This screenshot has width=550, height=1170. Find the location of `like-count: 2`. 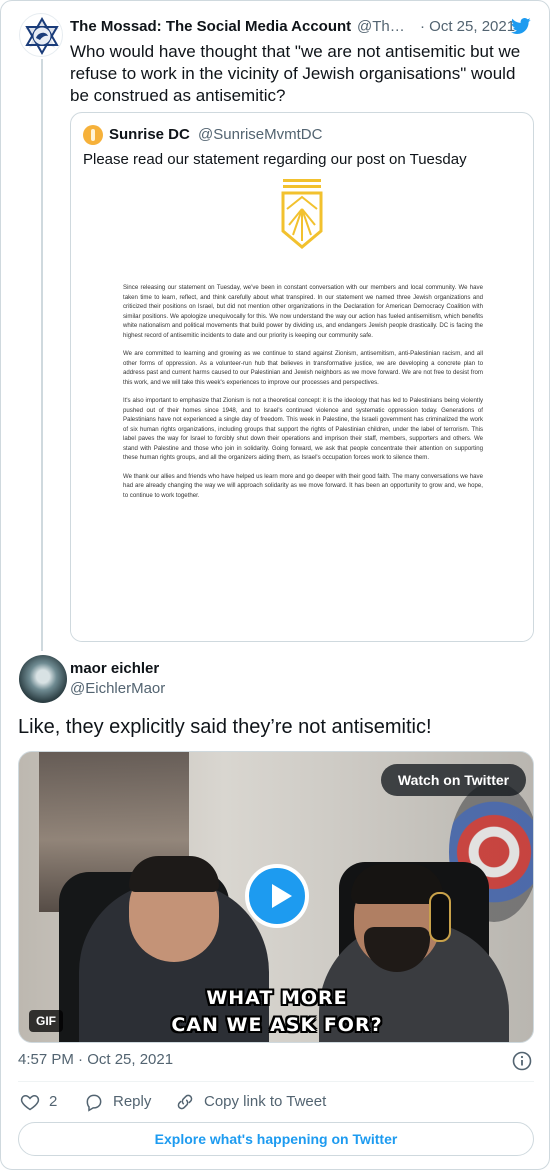

like-count: 2 is located at coordinates (53, 1101).